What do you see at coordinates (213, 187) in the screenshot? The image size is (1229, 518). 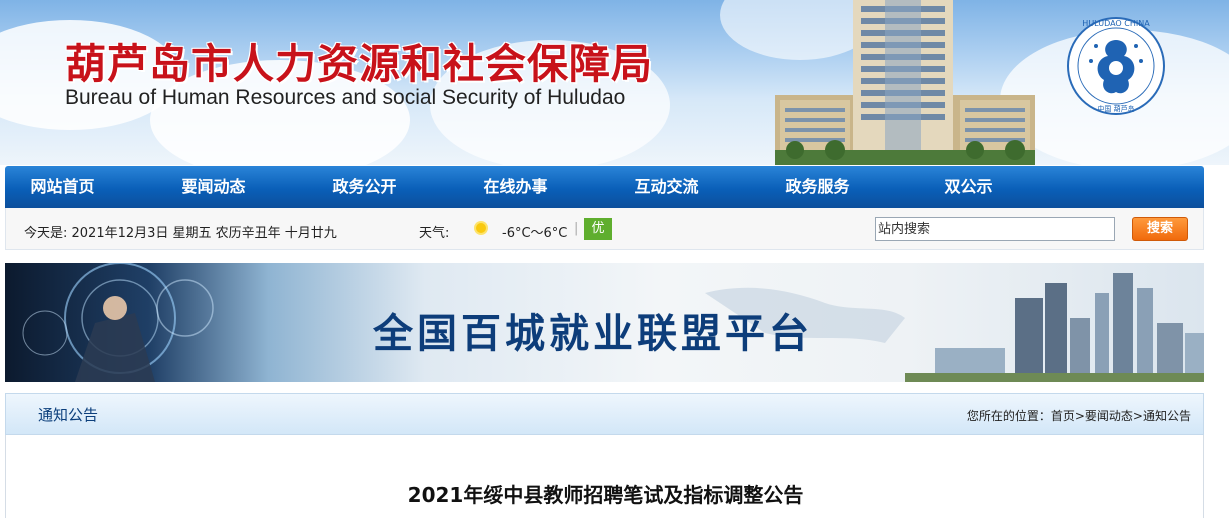 I see `nav-news: 要闻动态` at bounding box center [213, 187].